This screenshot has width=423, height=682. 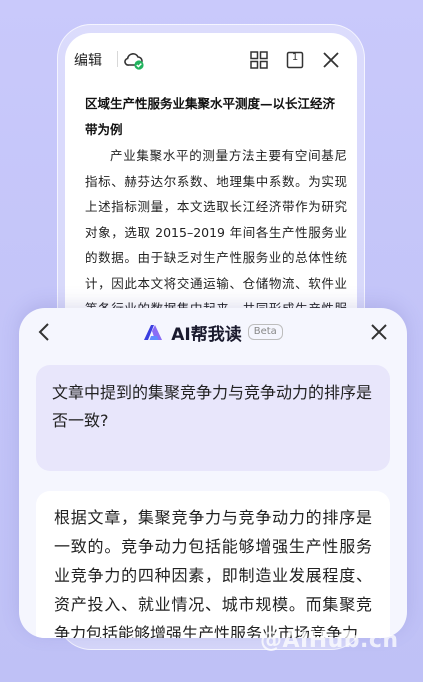 What do you see at coordinates (265, 332) in the screenshot?
I see `beta-badge: Beta` at bounding box center [265, 332].